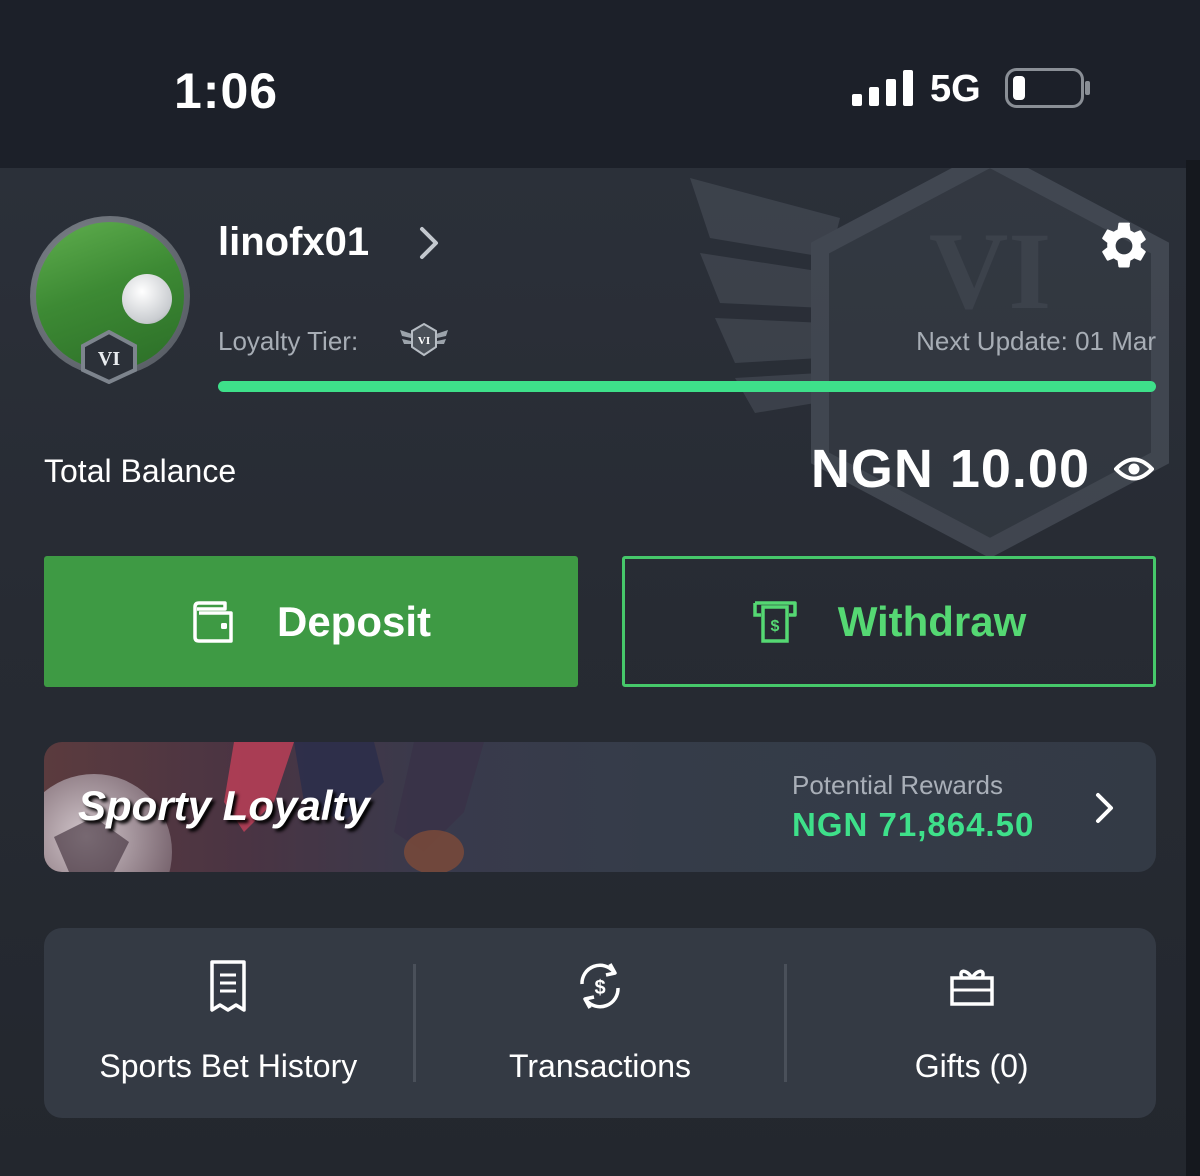  Describe the element at coordinates (353, 621) in the screenshot. I see `deposit-label: Deposit` at that location.